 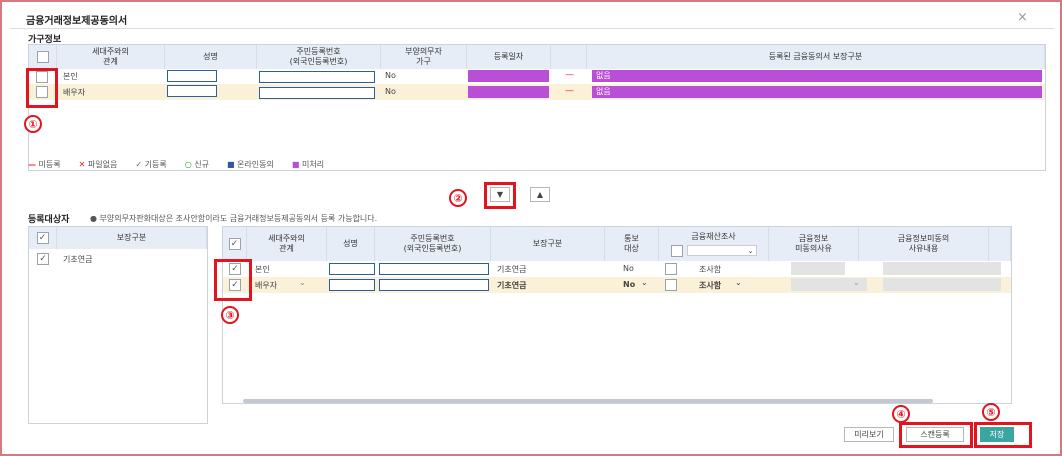 What do you see at coordinates (313, 164) in the screenshot?
I see `legend-label: 미처리` at bounding box center [313, 164].